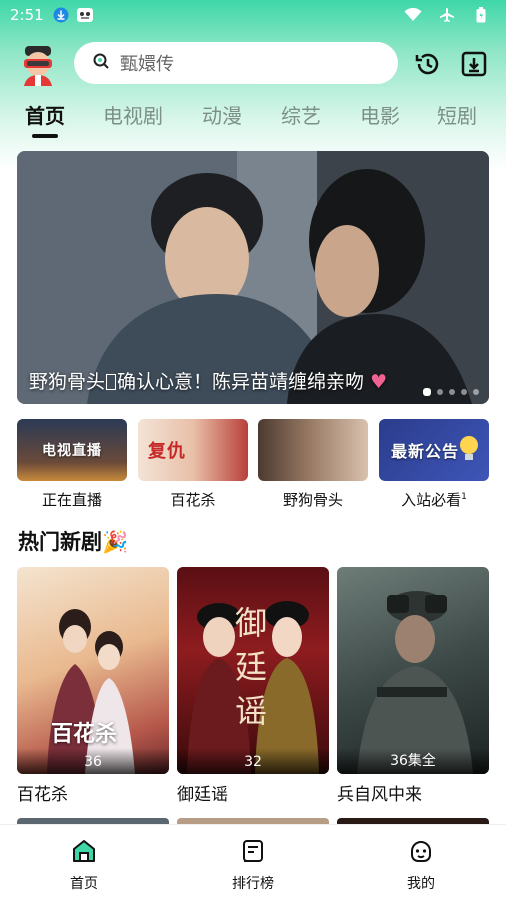  Describe the element at coordinates (84, 884) in the screenshot. I see `nav-label: 首页` at that location.